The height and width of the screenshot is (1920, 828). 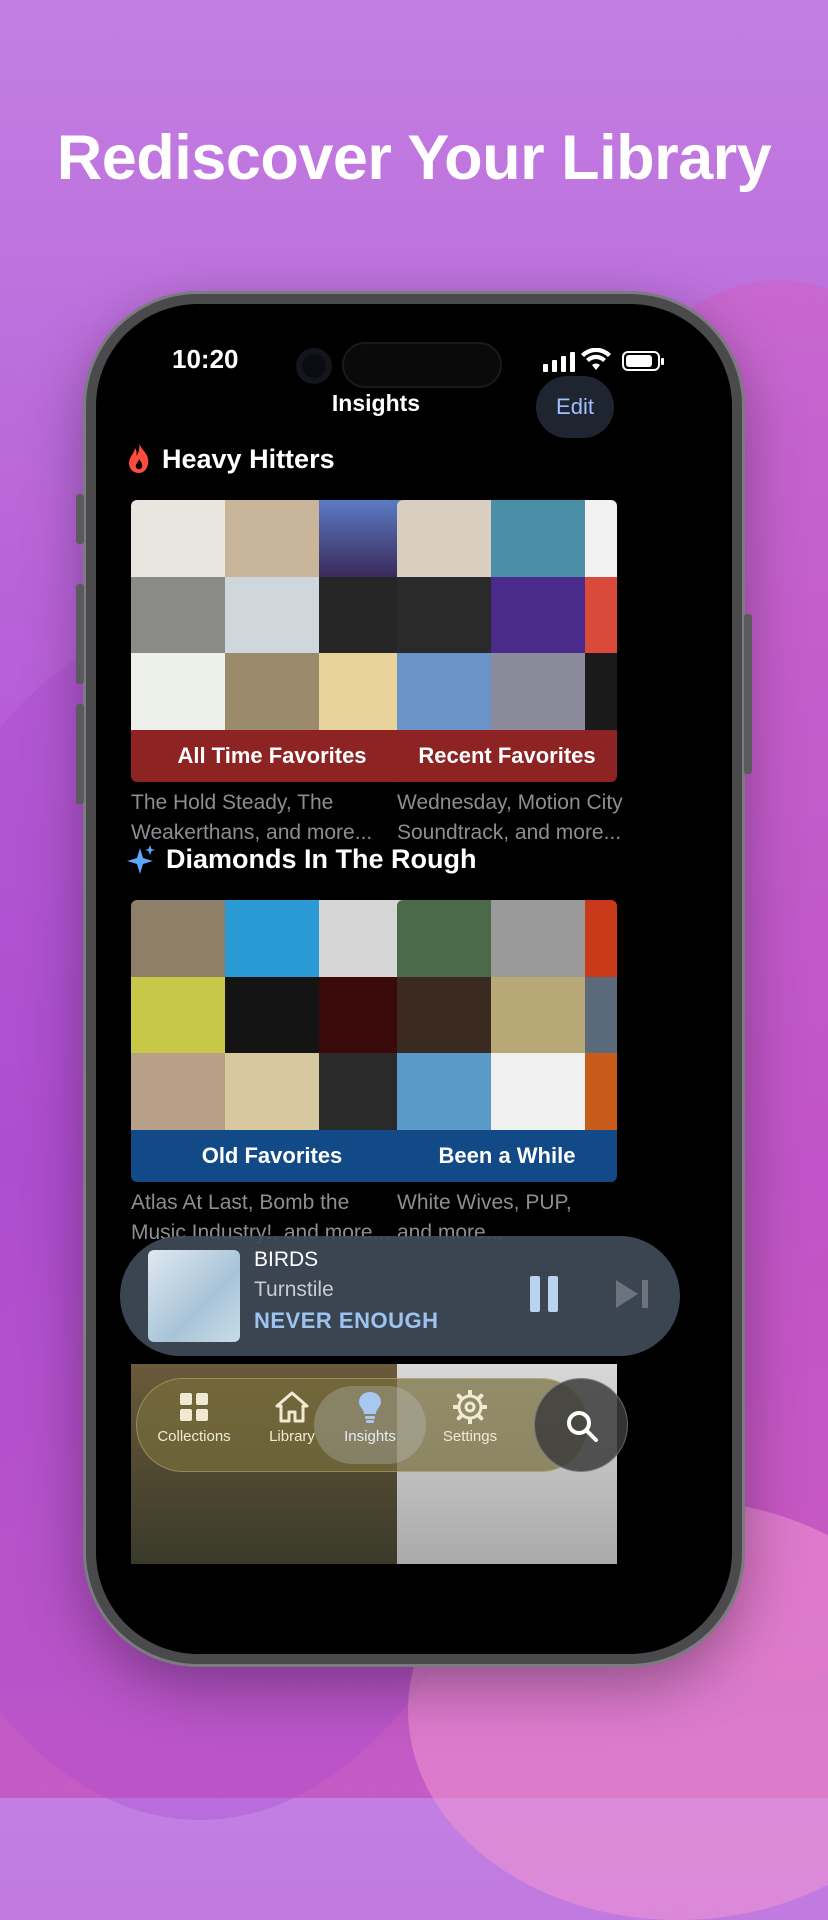 I want to click on search-button, so click(x=581, y=1425).